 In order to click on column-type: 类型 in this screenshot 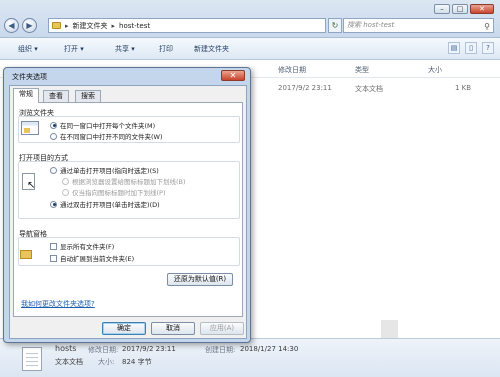, I will do `click(362, 70)`.